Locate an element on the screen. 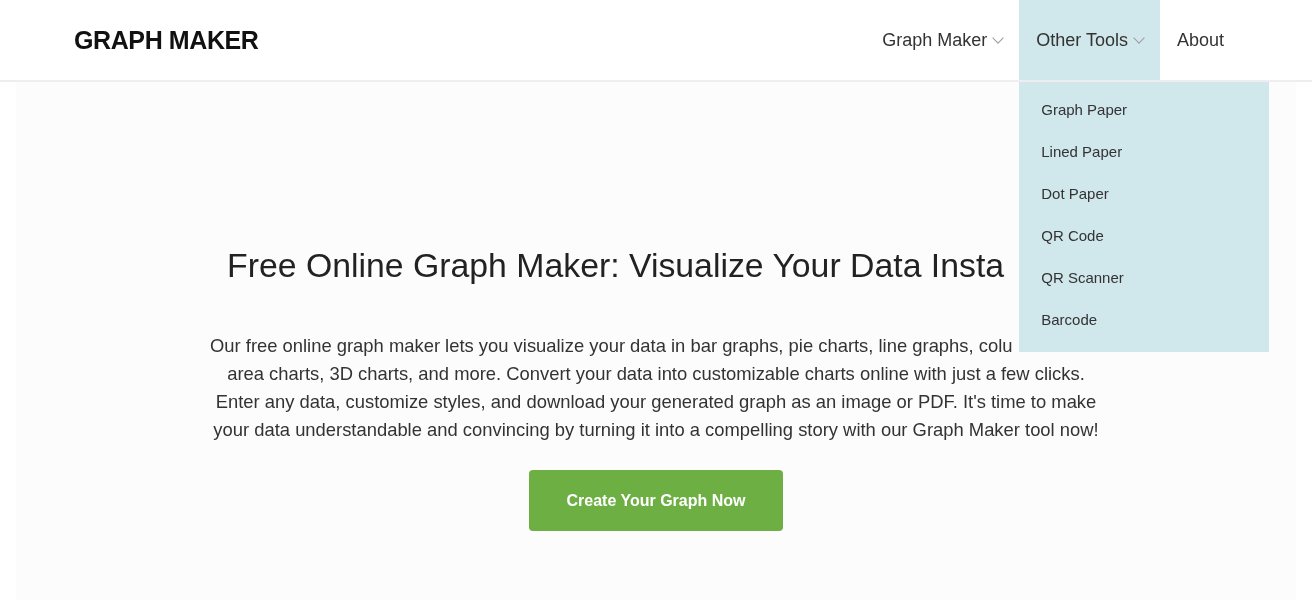 Image resolution: width=1312 pixels, height=600 pixels. nav-menu-button: Other Tools is located at coordinates (1089, 40).